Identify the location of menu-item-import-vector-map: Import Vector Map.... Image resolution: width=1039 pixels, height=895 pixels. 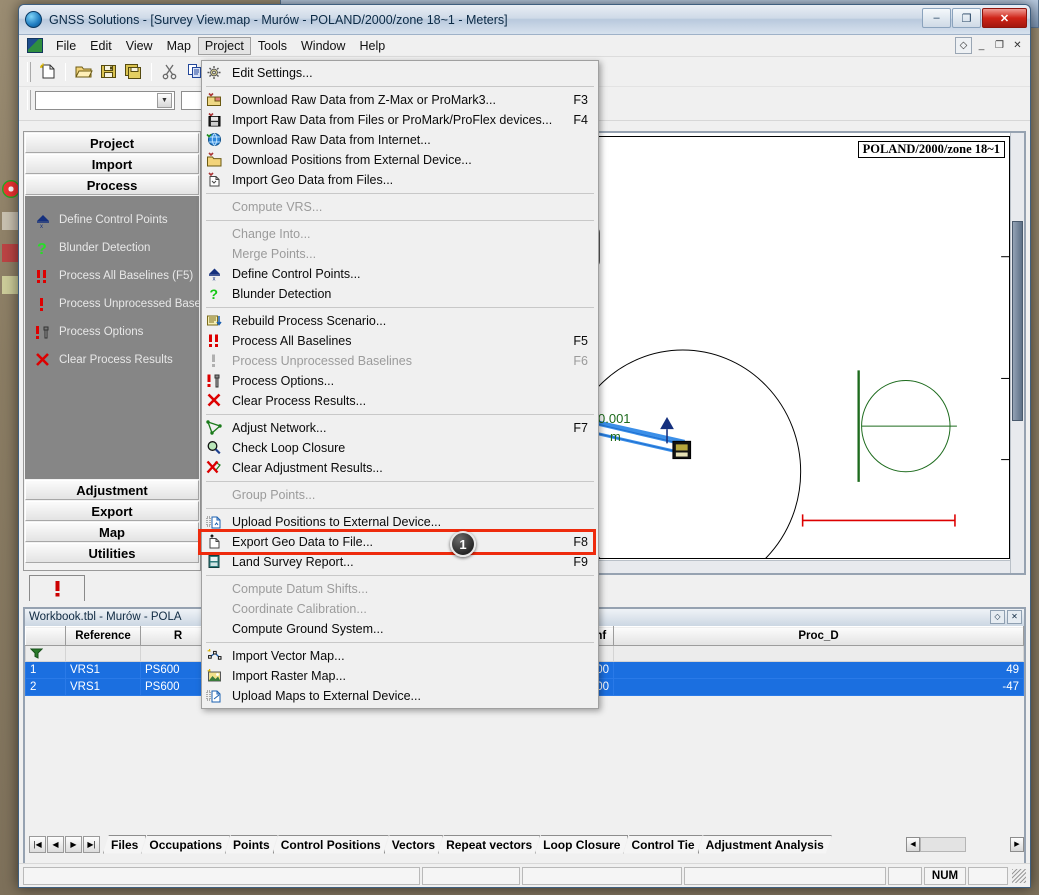
(400, 656).